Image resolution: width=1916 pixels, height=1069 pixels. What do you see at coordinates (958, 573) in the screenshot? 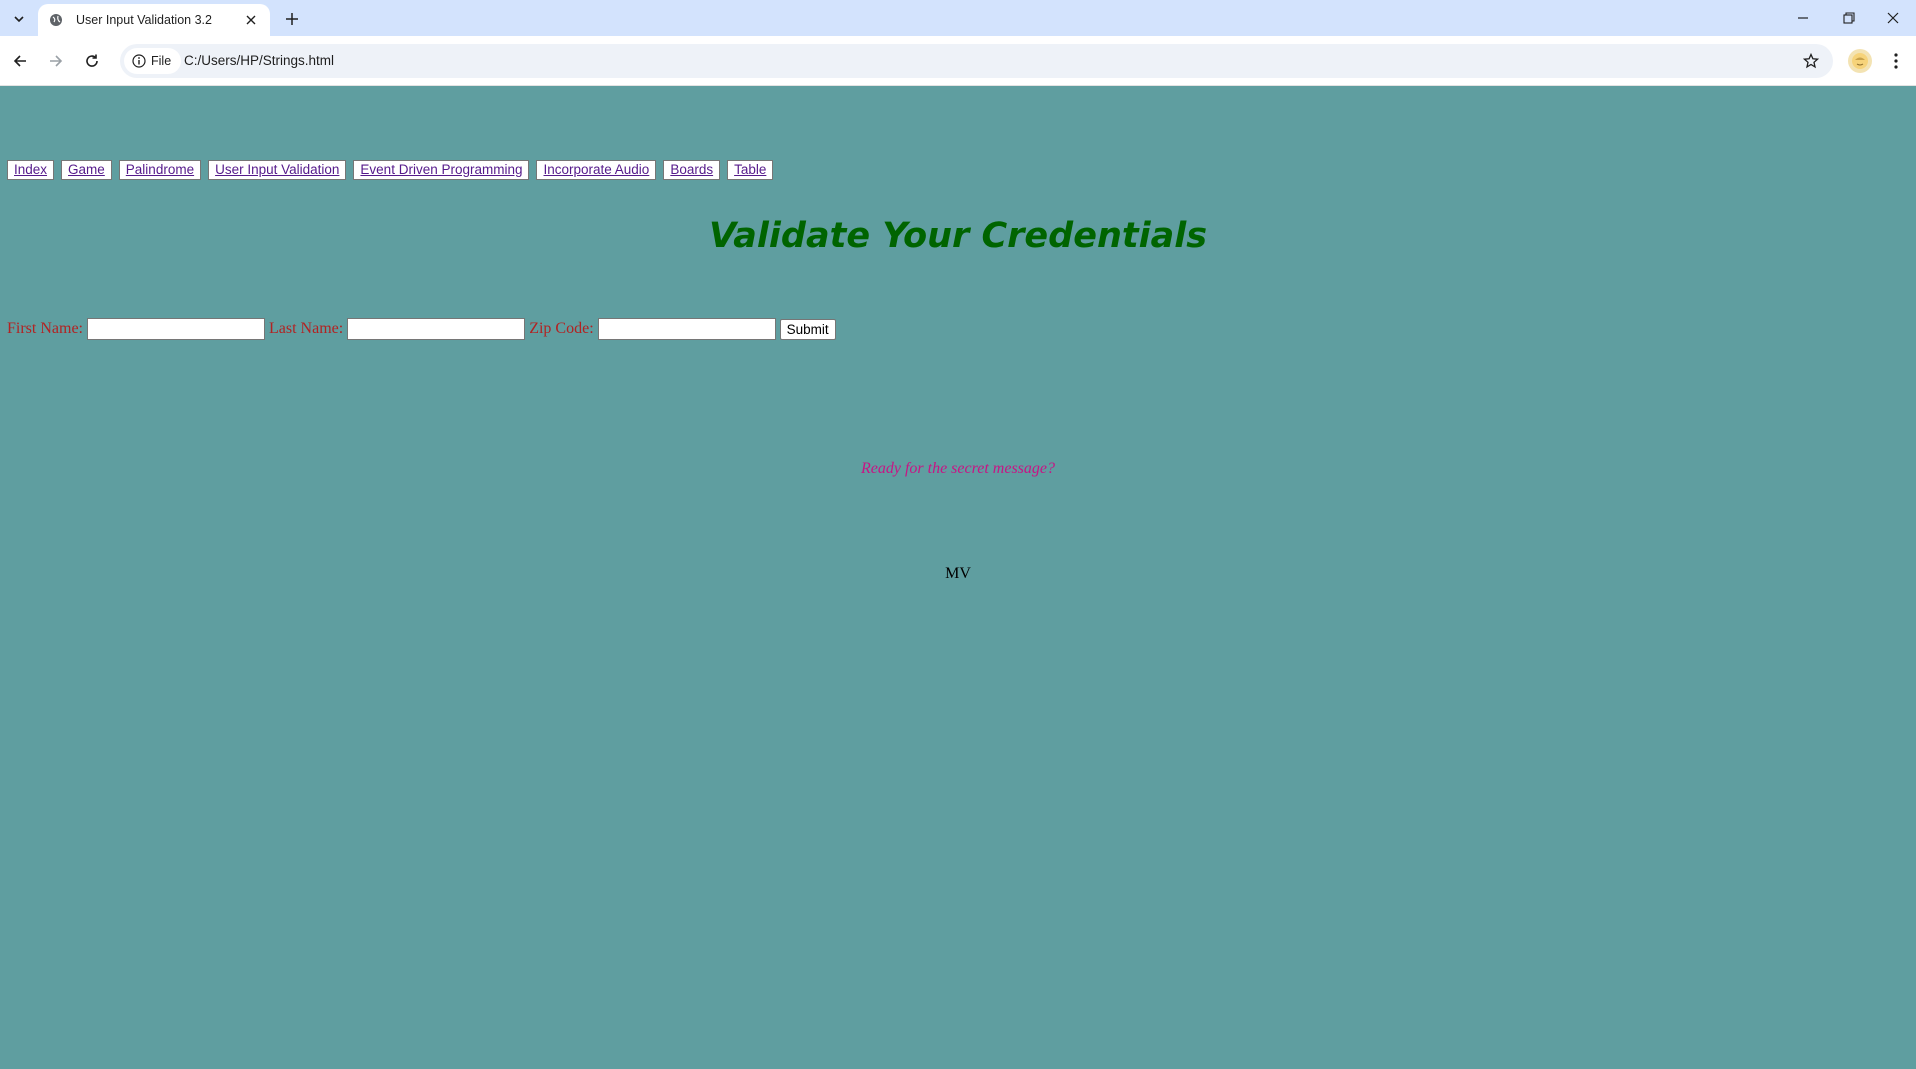
I see `footer-initials: MV` at bounding box center [958, 573].